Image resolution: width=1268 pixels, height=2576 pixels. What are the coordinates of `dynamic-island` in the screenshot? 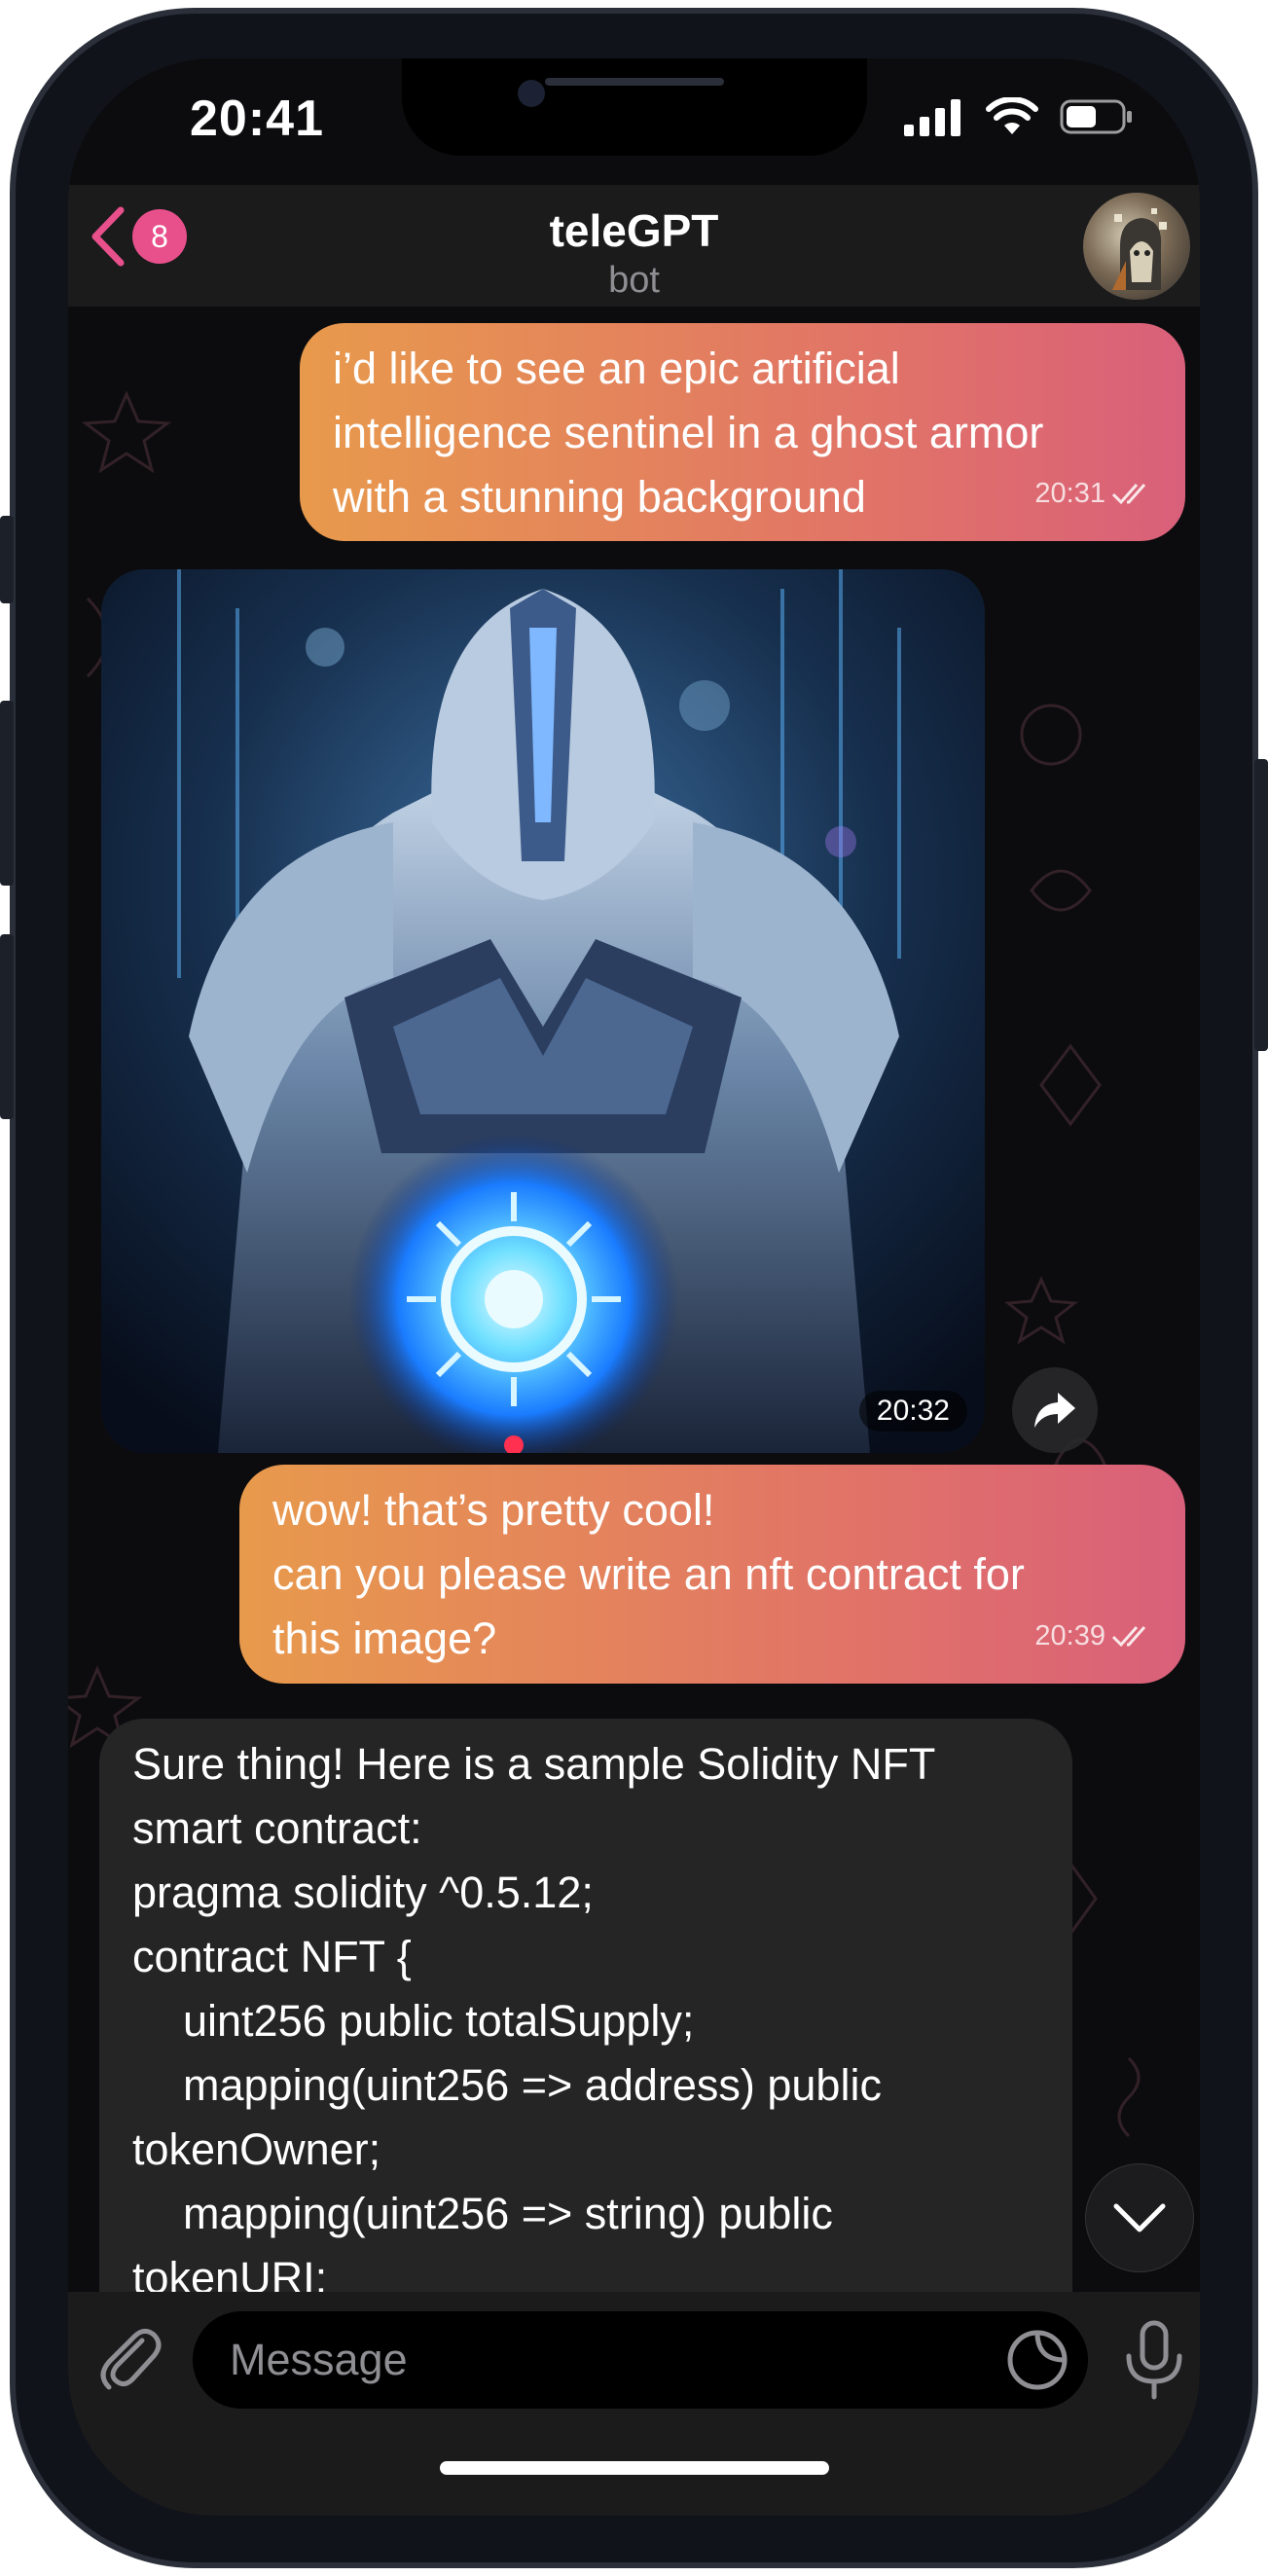 It's located at (634, 107).